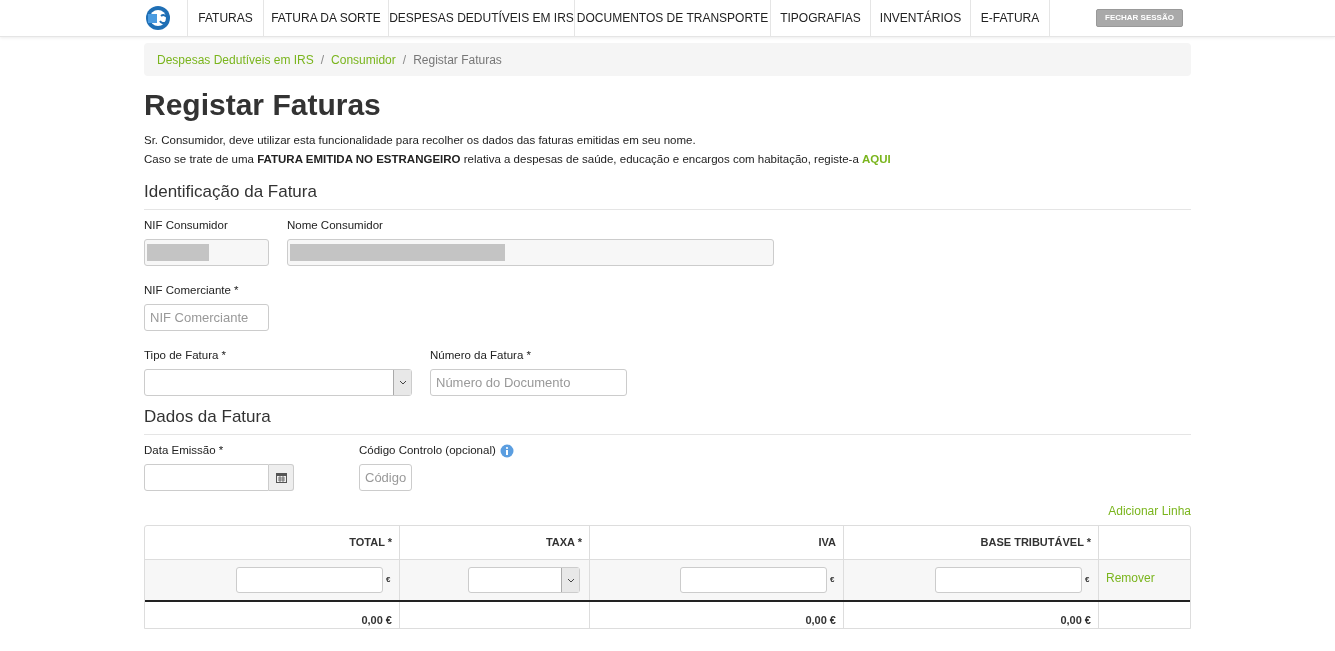 The width and height of the screenshot is (1335, 651). What do you see at coordinates (325, 18) in the screenshot?
I see `nav-link: FATURA DA SORTE` at bounding box center [325, 18].